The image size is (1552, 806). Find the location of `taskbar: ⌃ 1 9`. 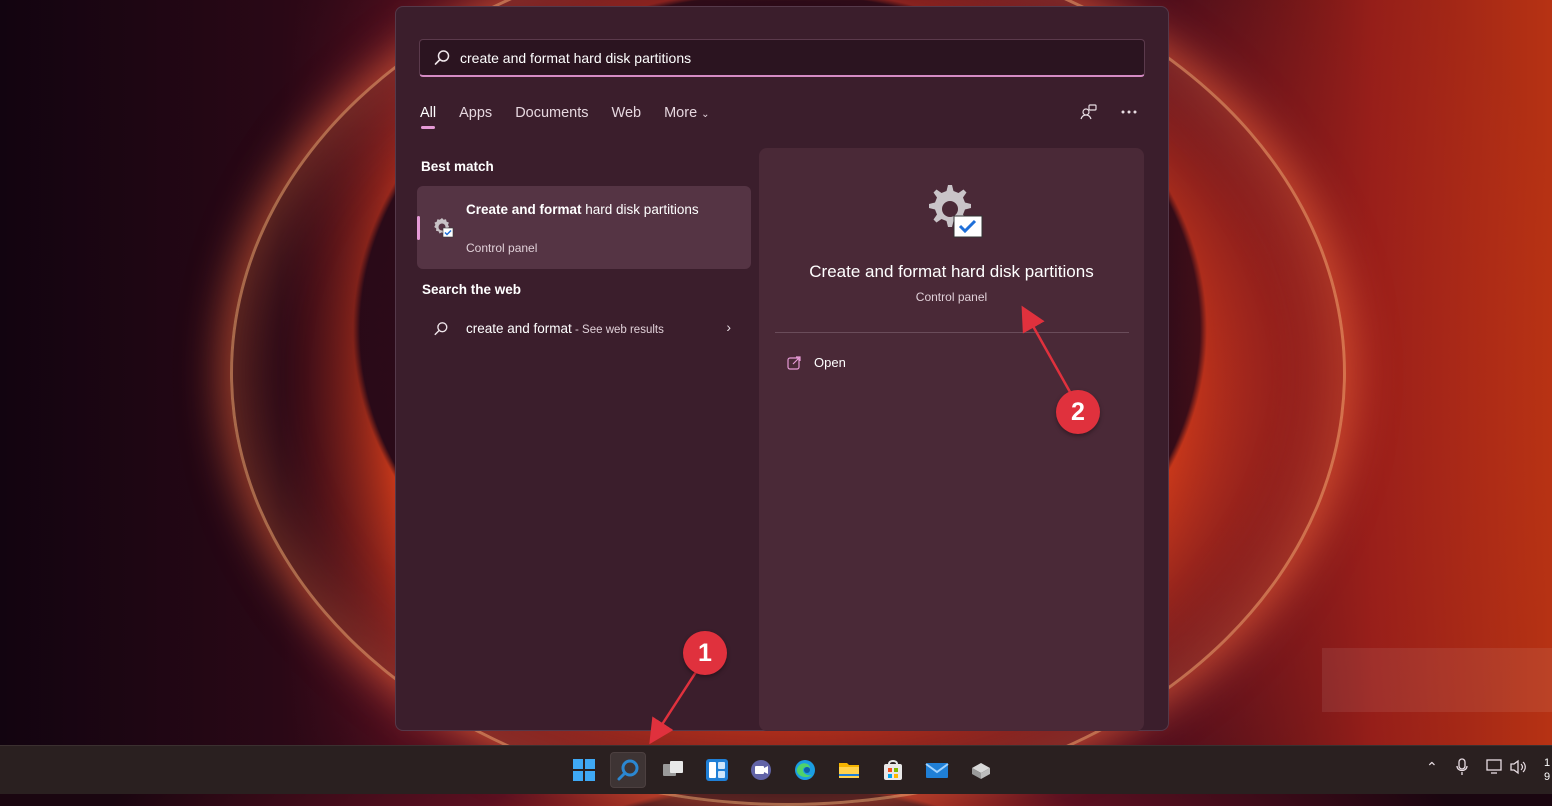

taskbar: ⌃ 1 9 is located at coordinates (776, 769).